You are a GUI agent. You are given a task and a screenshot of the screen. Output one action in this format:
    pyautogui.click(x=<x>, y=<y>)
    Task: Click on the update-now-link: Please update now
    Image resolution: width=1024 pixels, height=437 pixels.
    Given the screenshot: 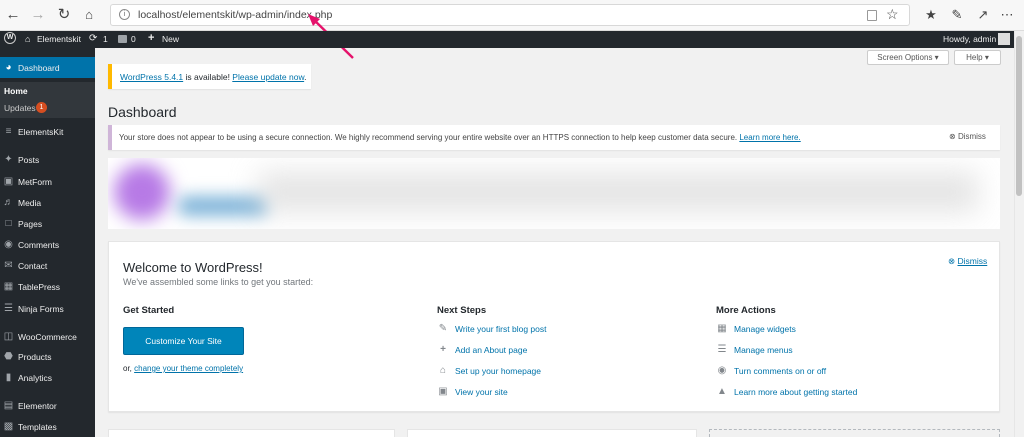 What is the action you would take?
    pyautogui.click(x=268, y=77)
    